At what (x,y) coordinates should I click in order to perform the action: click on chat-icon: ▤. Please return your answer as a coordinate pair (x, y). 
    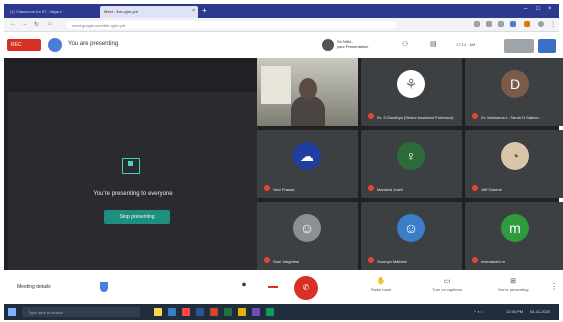
    Looking at the image, I should click on (433, 44).